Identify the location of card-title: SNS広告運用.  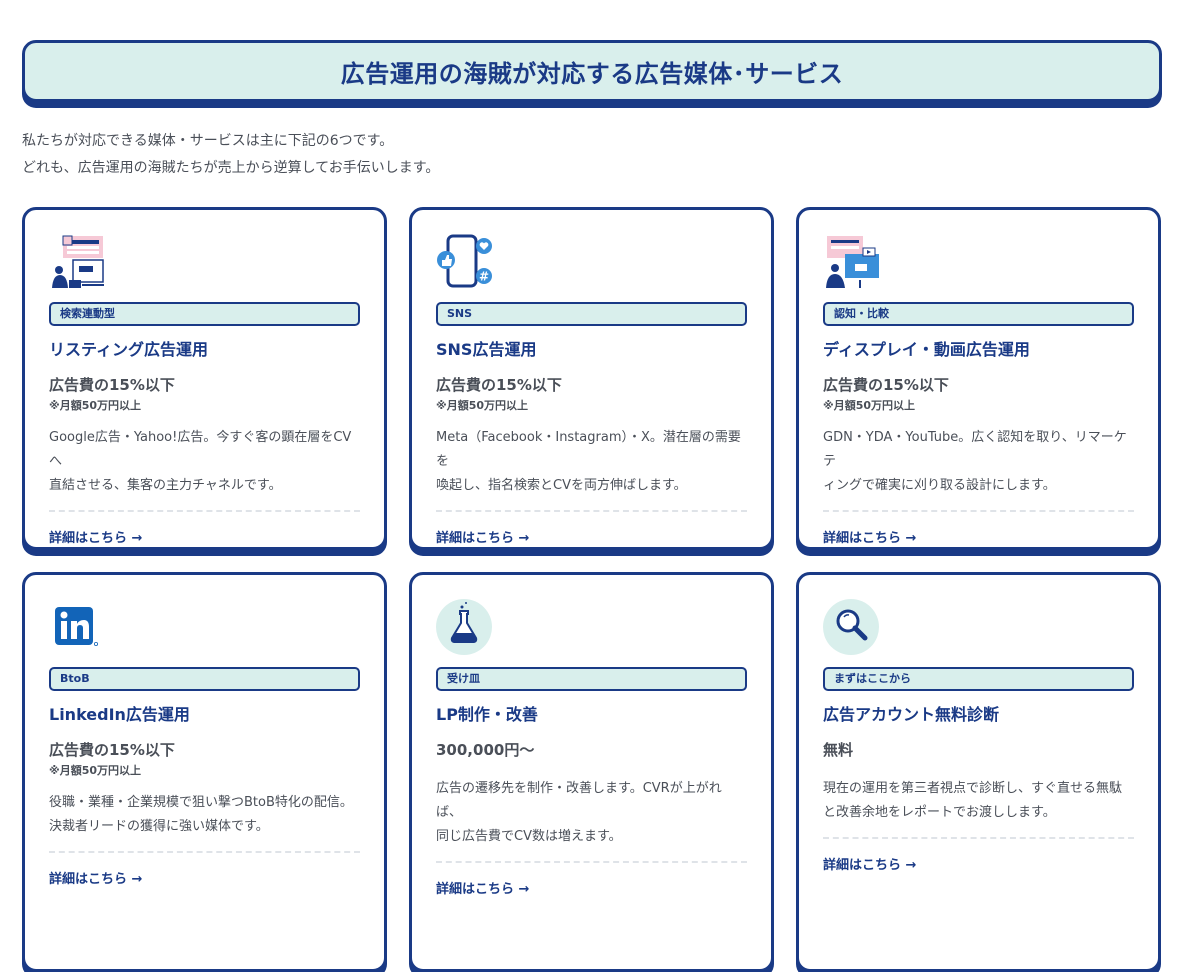
(486, 349).